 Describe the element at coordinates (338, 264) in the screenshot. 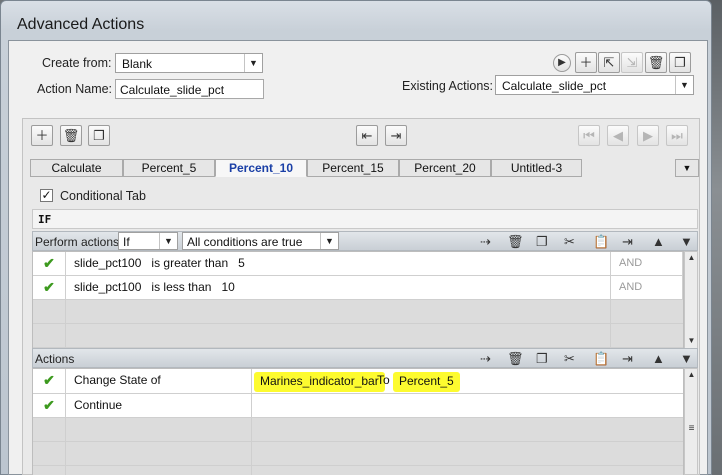

I see `condition-expression: slide_pct100 is greater than 5` at that location.